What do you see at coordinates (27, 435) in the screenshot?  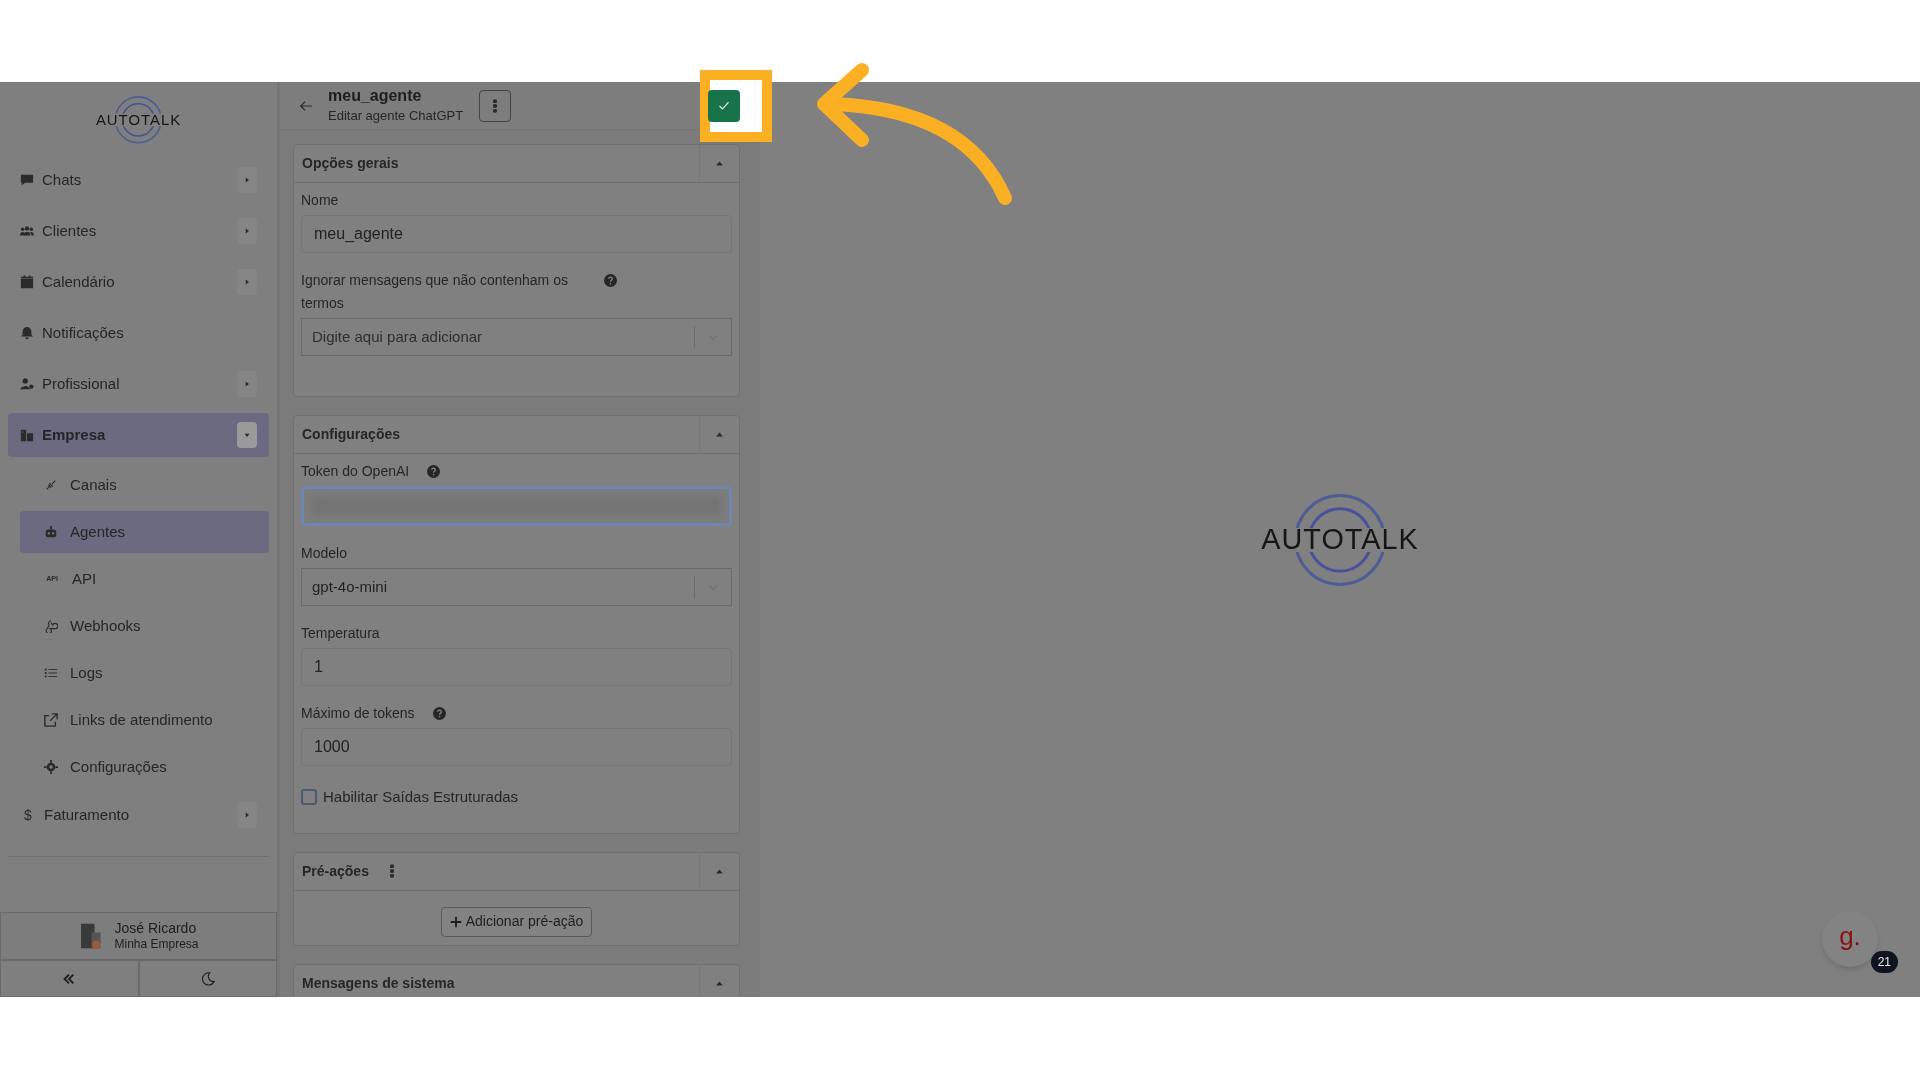 I see `building-icon` at bounding box center [27, 435].